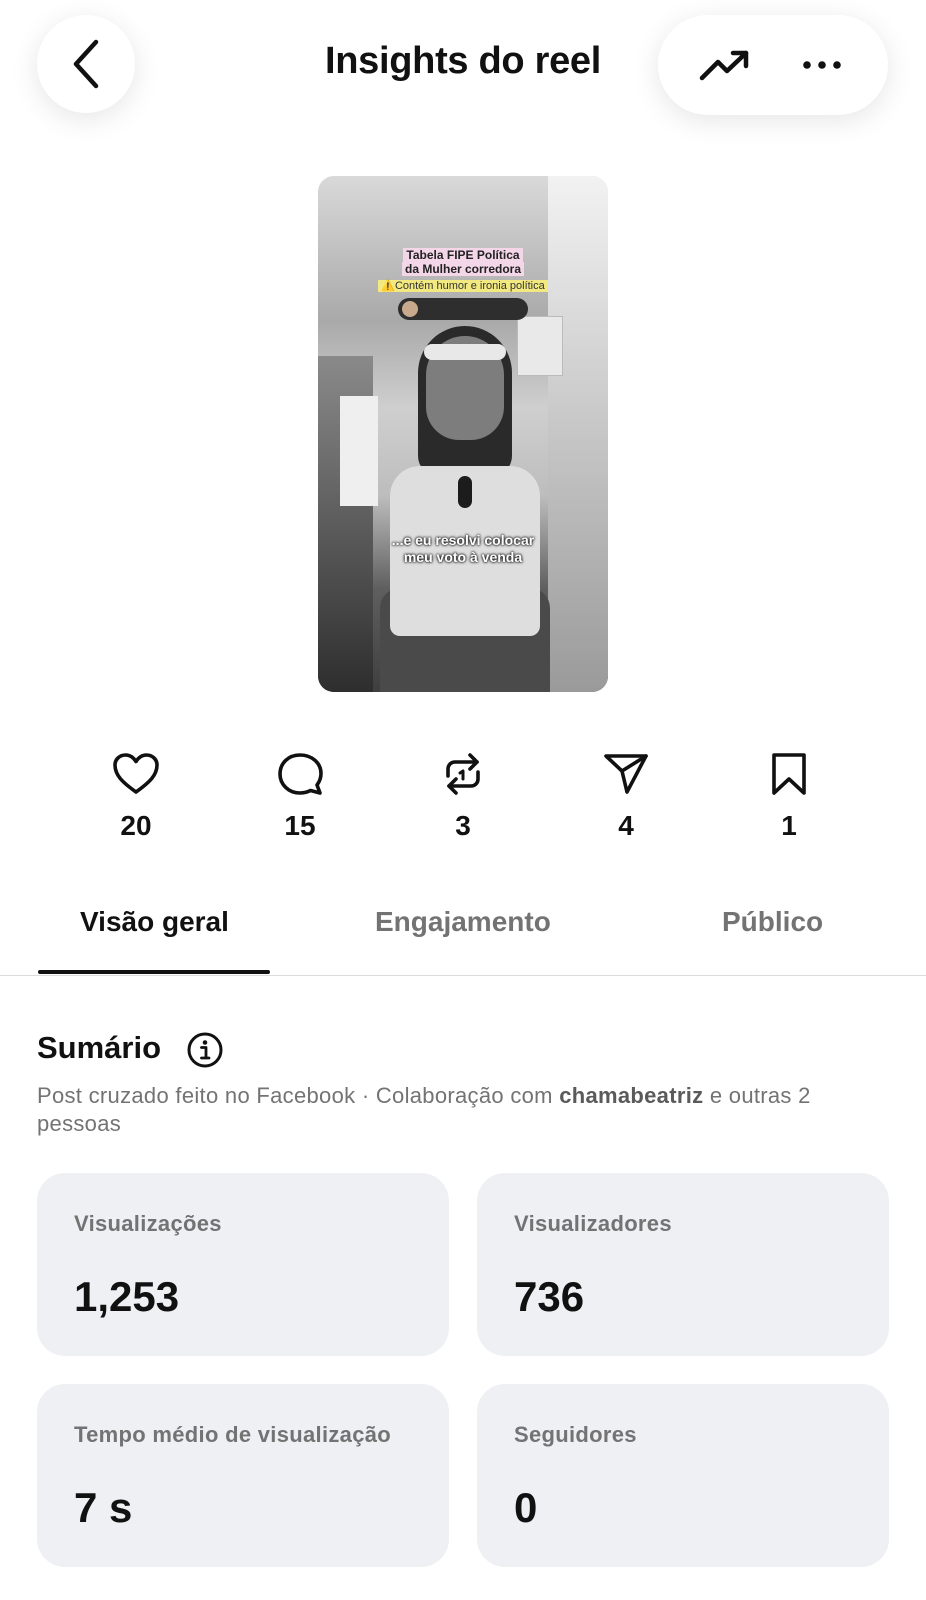 Image resolution: width=926 pixels, height=1600 pixels. What do you see at coordinates (300, 825) in the screenshot?
I see `comments-count: 15` at bounding box center [300, 825].